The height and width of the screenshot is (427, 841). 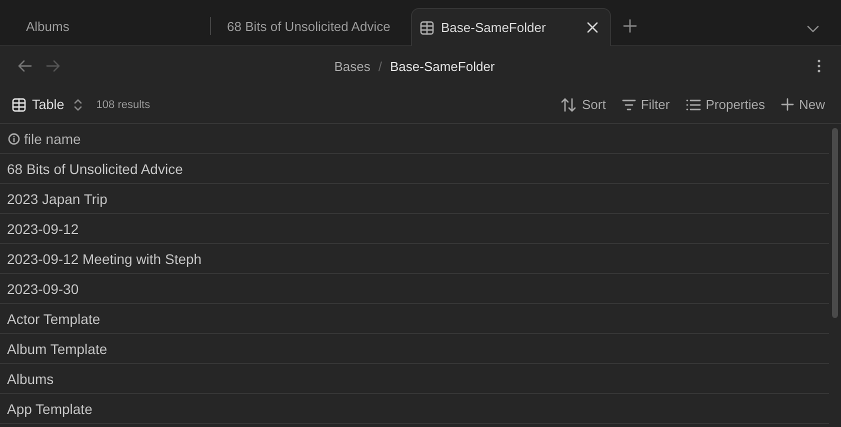 I want to click on scrollbar, so click(x=835, y=223).